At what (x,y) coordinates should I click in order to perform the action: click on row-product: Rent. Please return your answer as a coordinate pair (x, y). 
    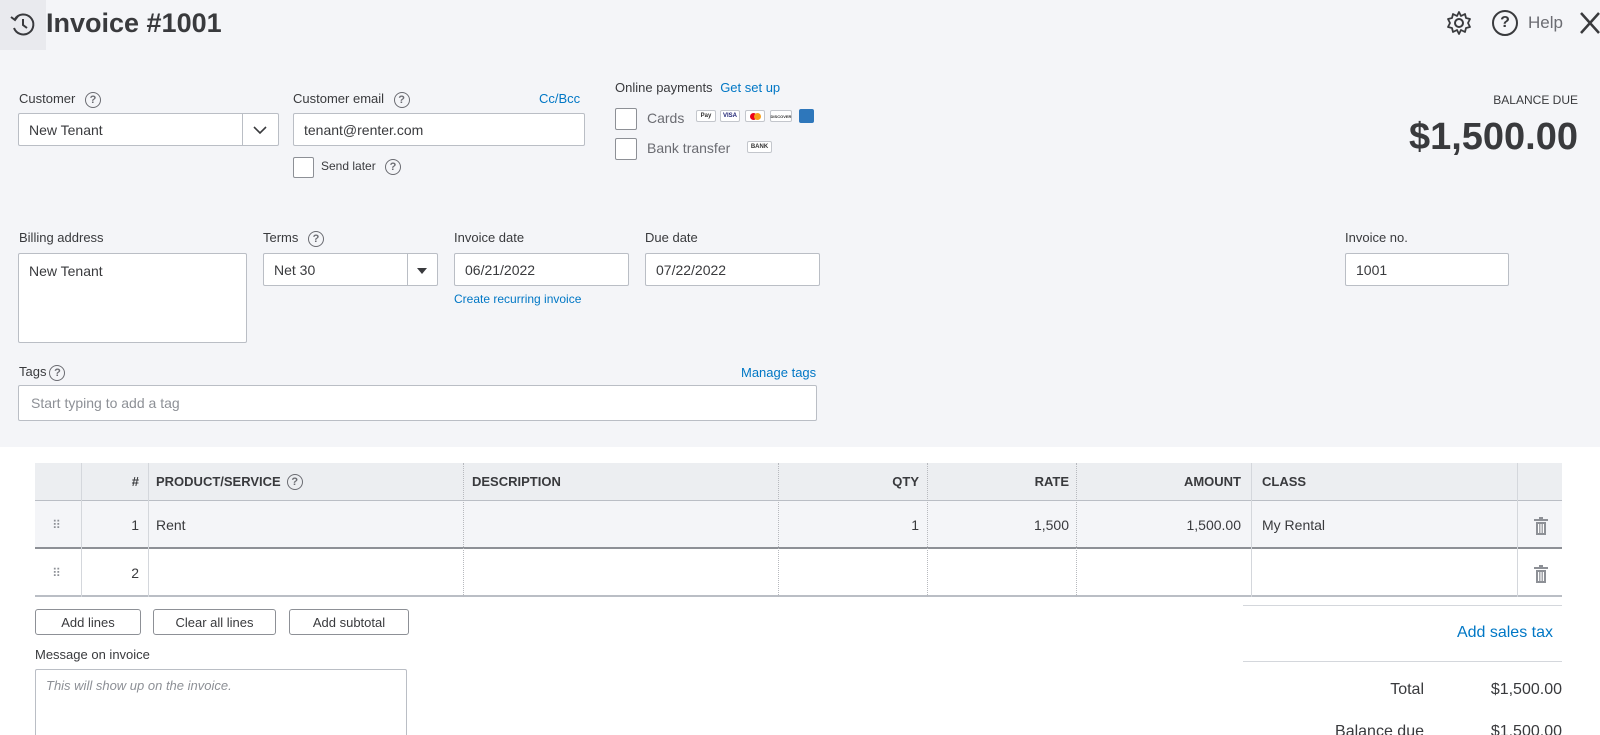
    Looking at the image, I should click on (306, 525).